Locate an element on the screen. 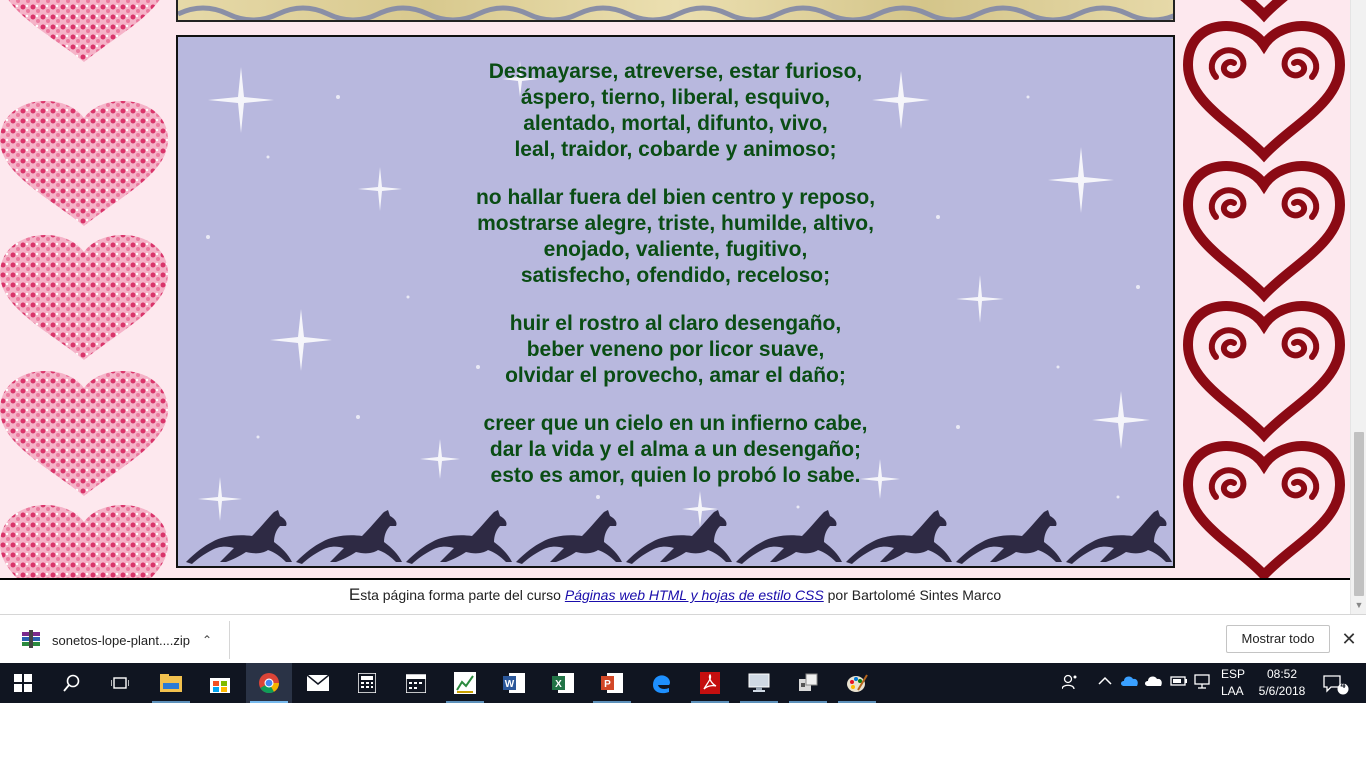 The image size is (1366, 768). powerpoint-icon: P is located at coordinates (612, 683).